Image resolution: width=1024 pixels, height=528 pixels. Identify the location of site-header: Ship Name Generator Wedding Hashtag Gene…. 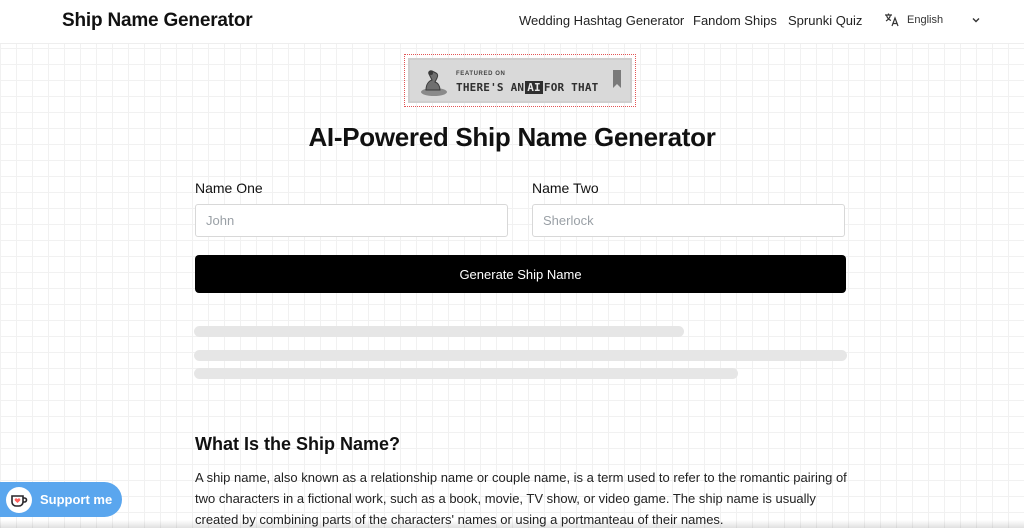
(512, 22).